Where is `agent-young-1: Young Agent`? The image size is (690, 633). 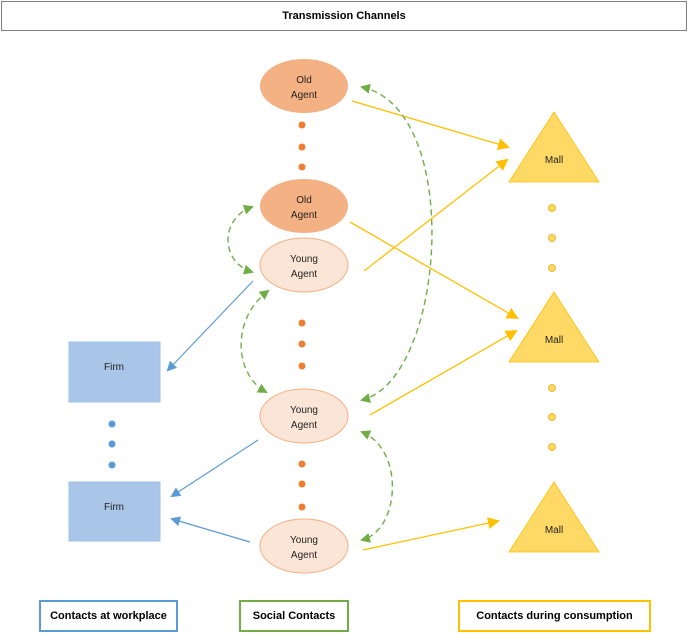 agent-young-1: Young Agent is located at coordinates (304, 265).